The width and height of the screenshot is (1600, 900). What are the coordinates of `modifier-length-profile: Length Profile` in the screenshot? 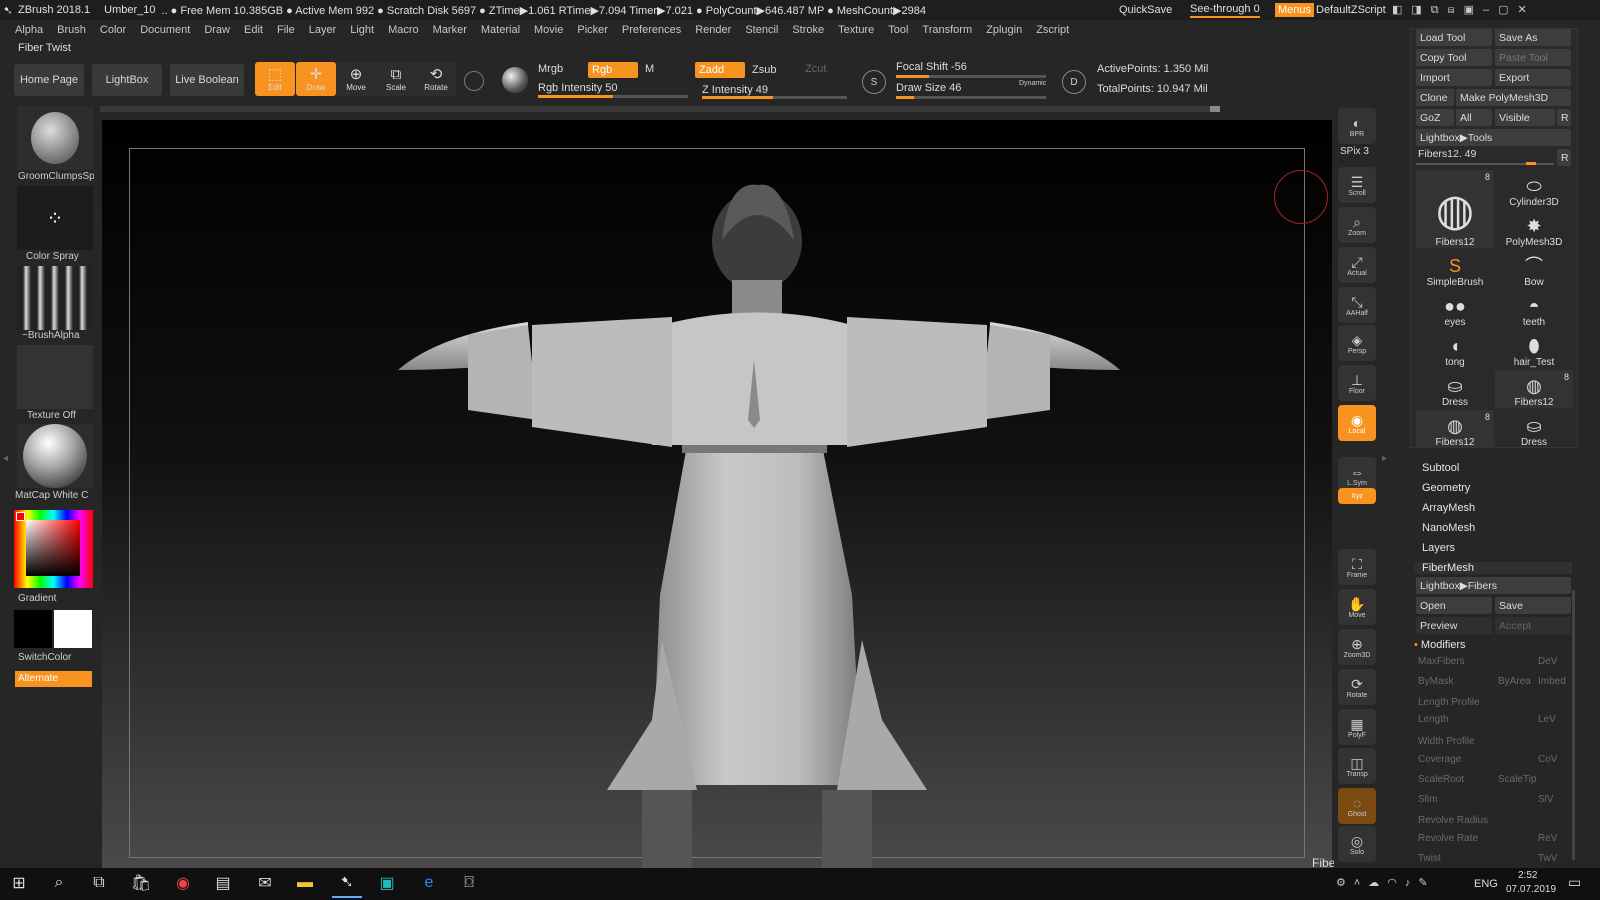 It's located at (1449, 702).